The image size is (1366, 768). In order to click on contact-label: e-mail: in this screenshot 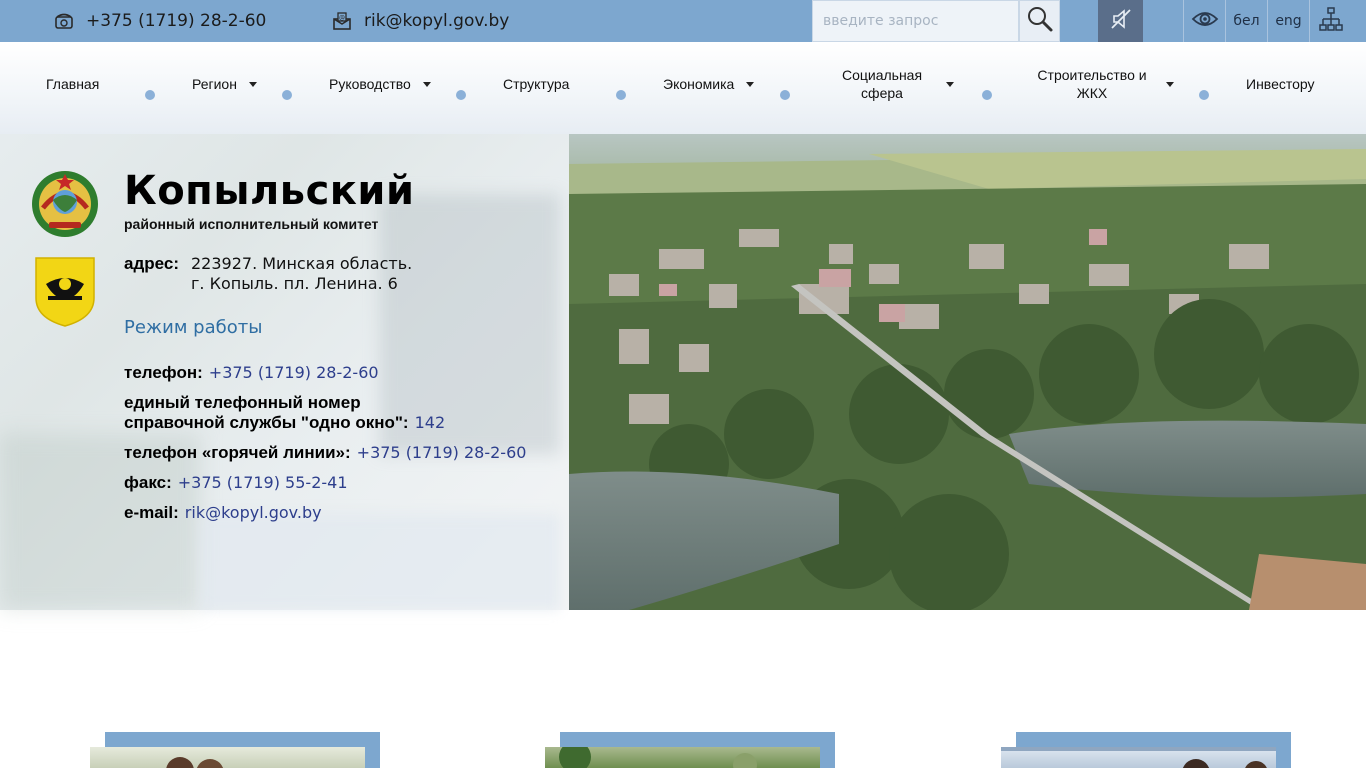, I will do `click(151, 512)`.